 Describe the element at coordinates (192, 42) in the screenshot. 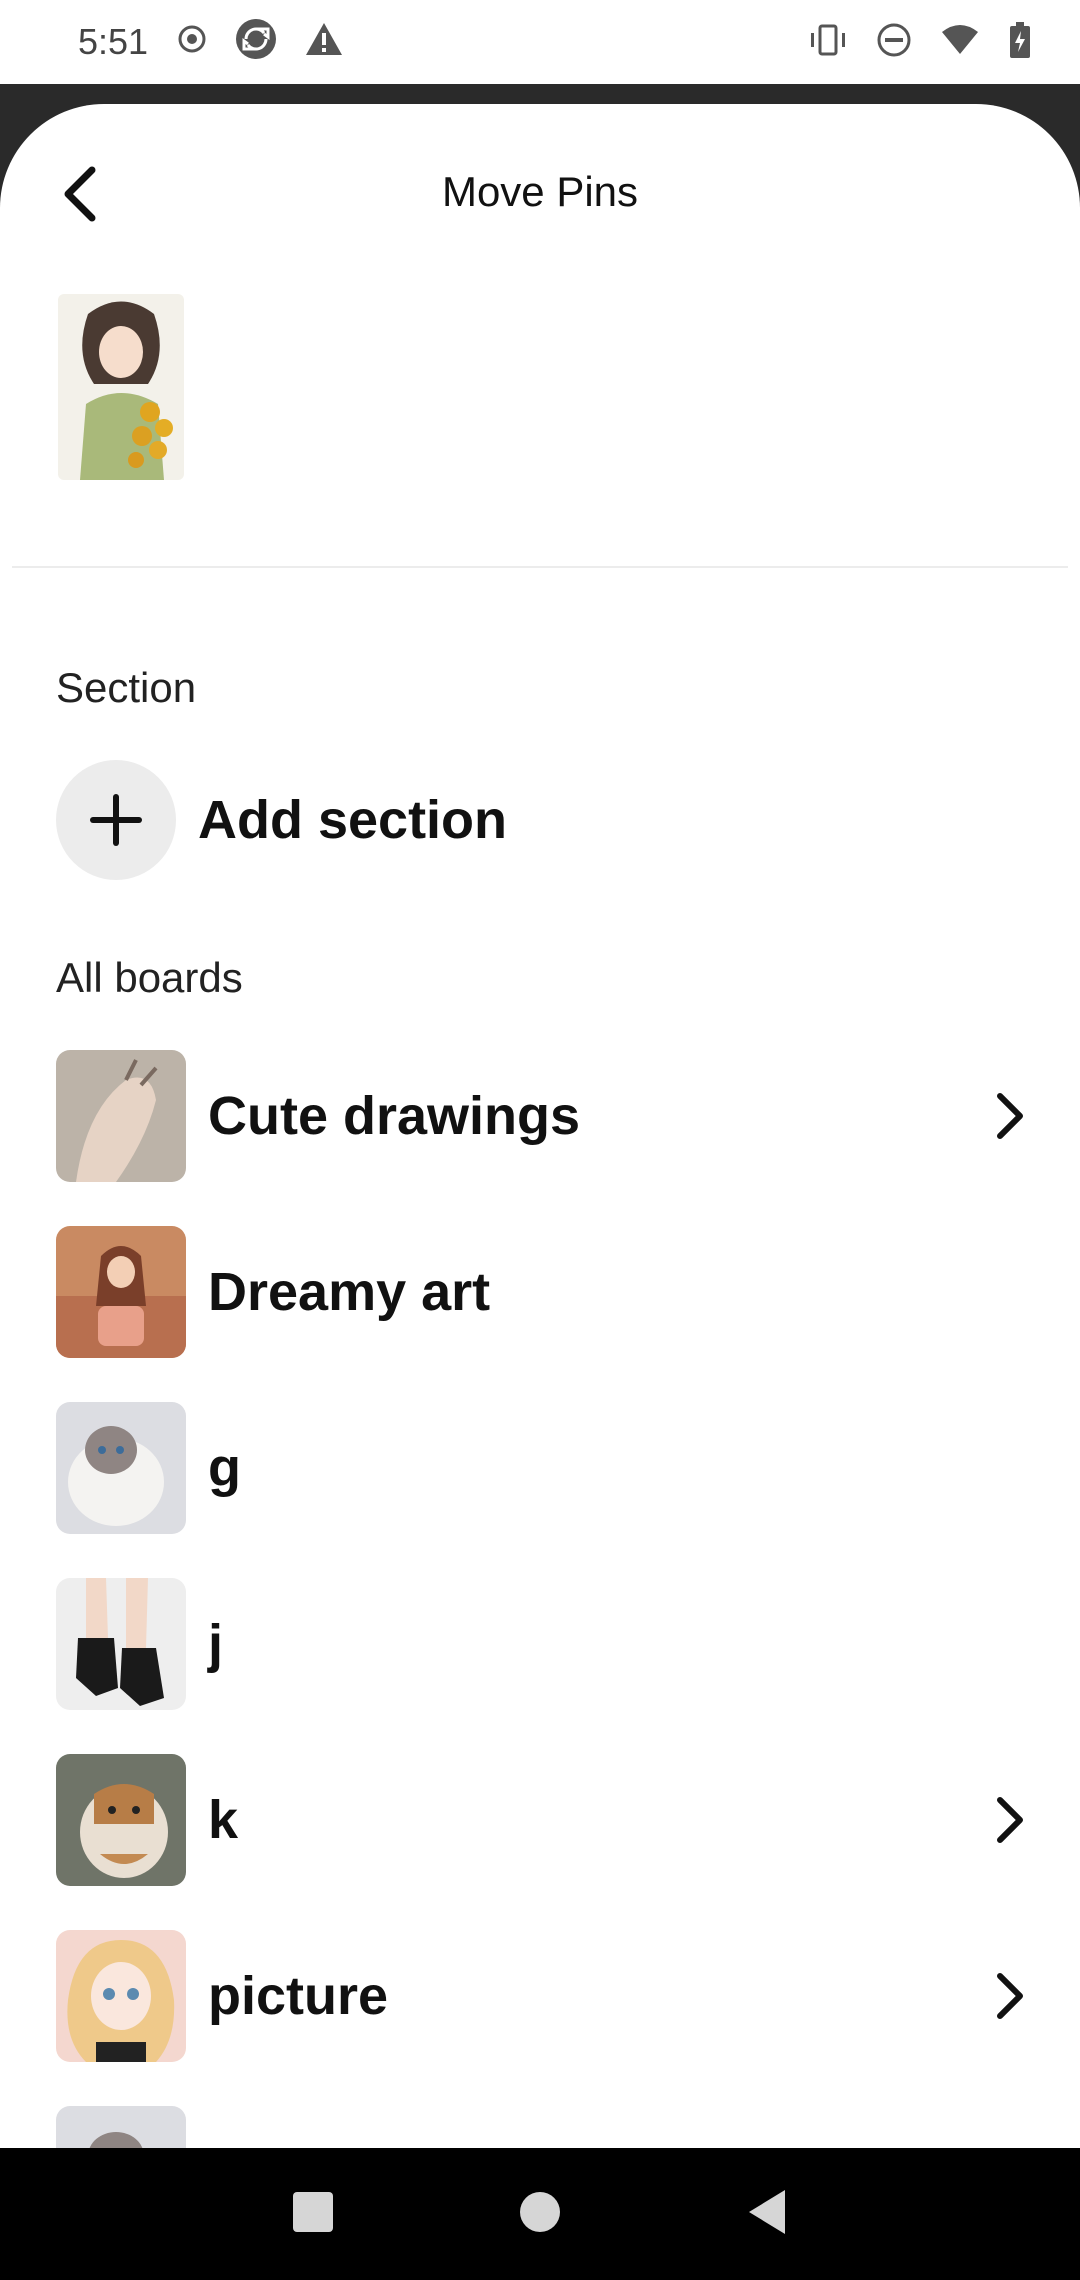

I see `record-icon` at that location.